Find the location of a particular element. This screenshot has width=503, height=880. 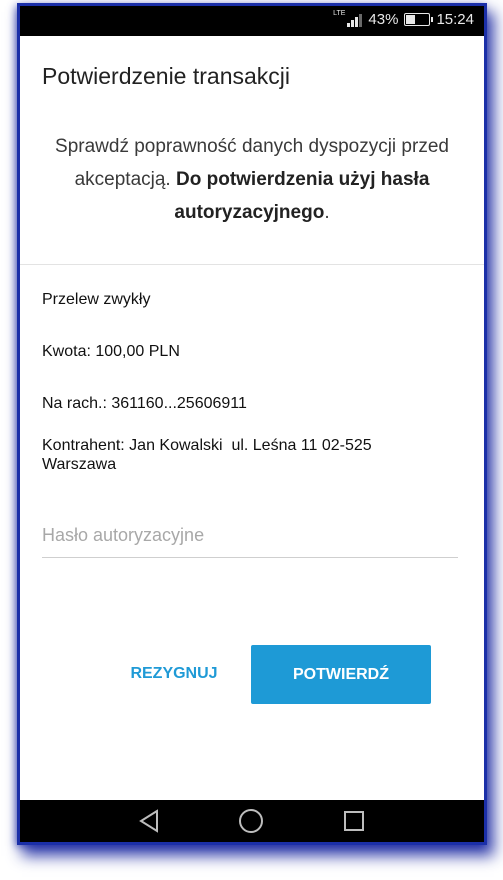

cancel-button: REZYGNUJ is located at coordinates (174, 674).